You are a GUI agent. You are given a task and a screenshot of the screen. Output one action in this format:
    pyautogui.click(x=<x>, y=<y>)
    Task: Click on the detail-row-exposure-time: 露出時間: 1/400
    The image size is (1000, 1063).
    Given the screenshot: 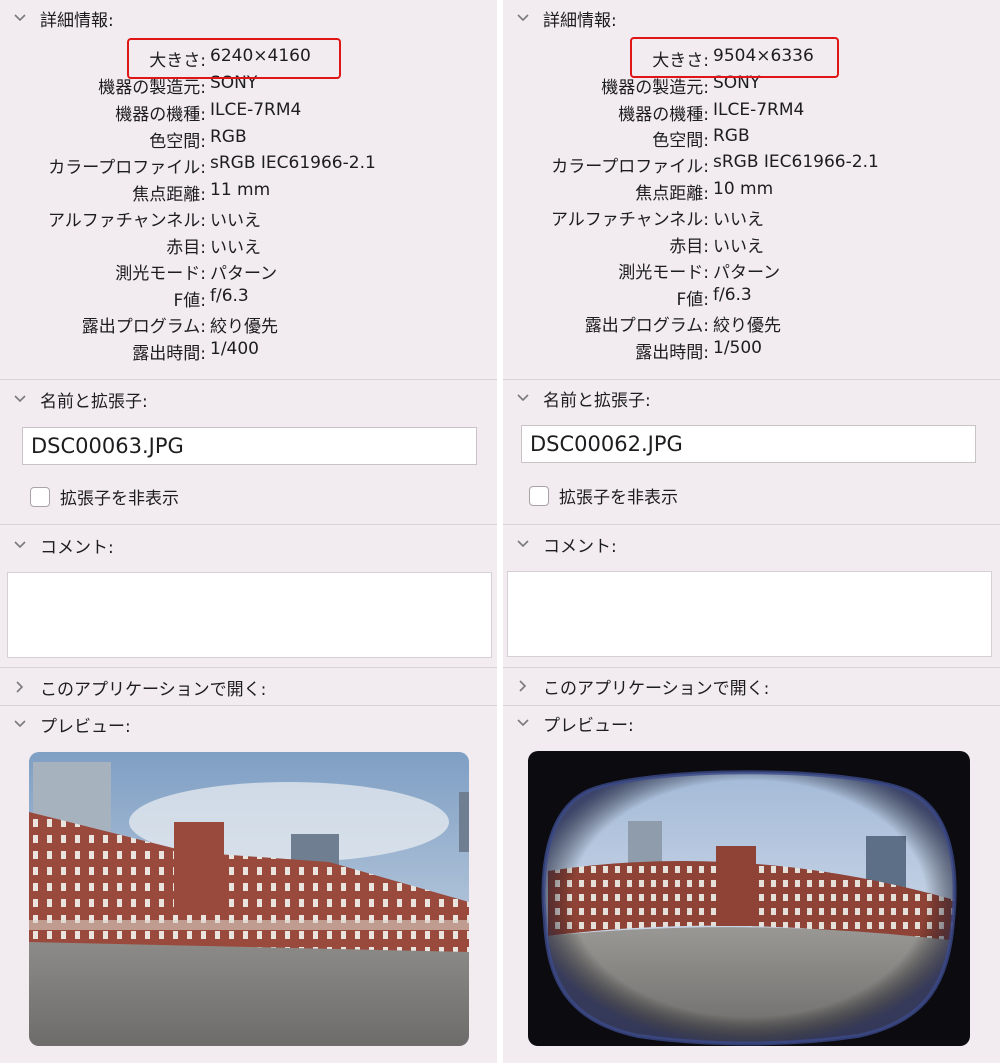 What is the action you would take?
    pyautogui.click(x=195, y=351)
    